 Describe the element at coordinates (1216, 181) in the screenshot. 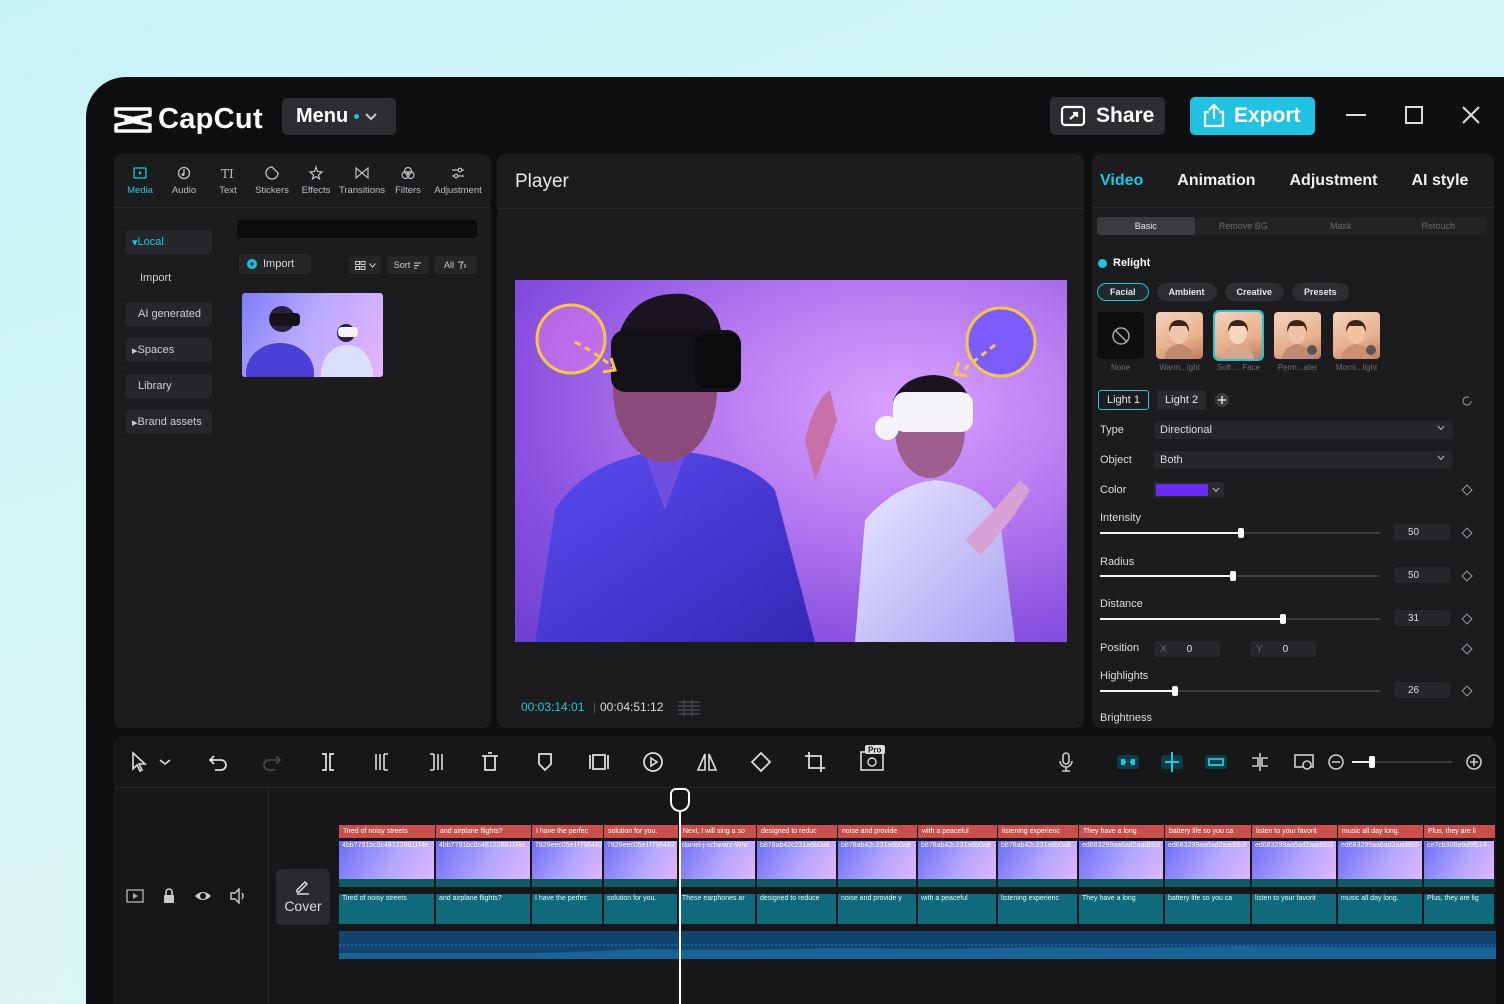

I see `tab-animation: Animation` at that location.